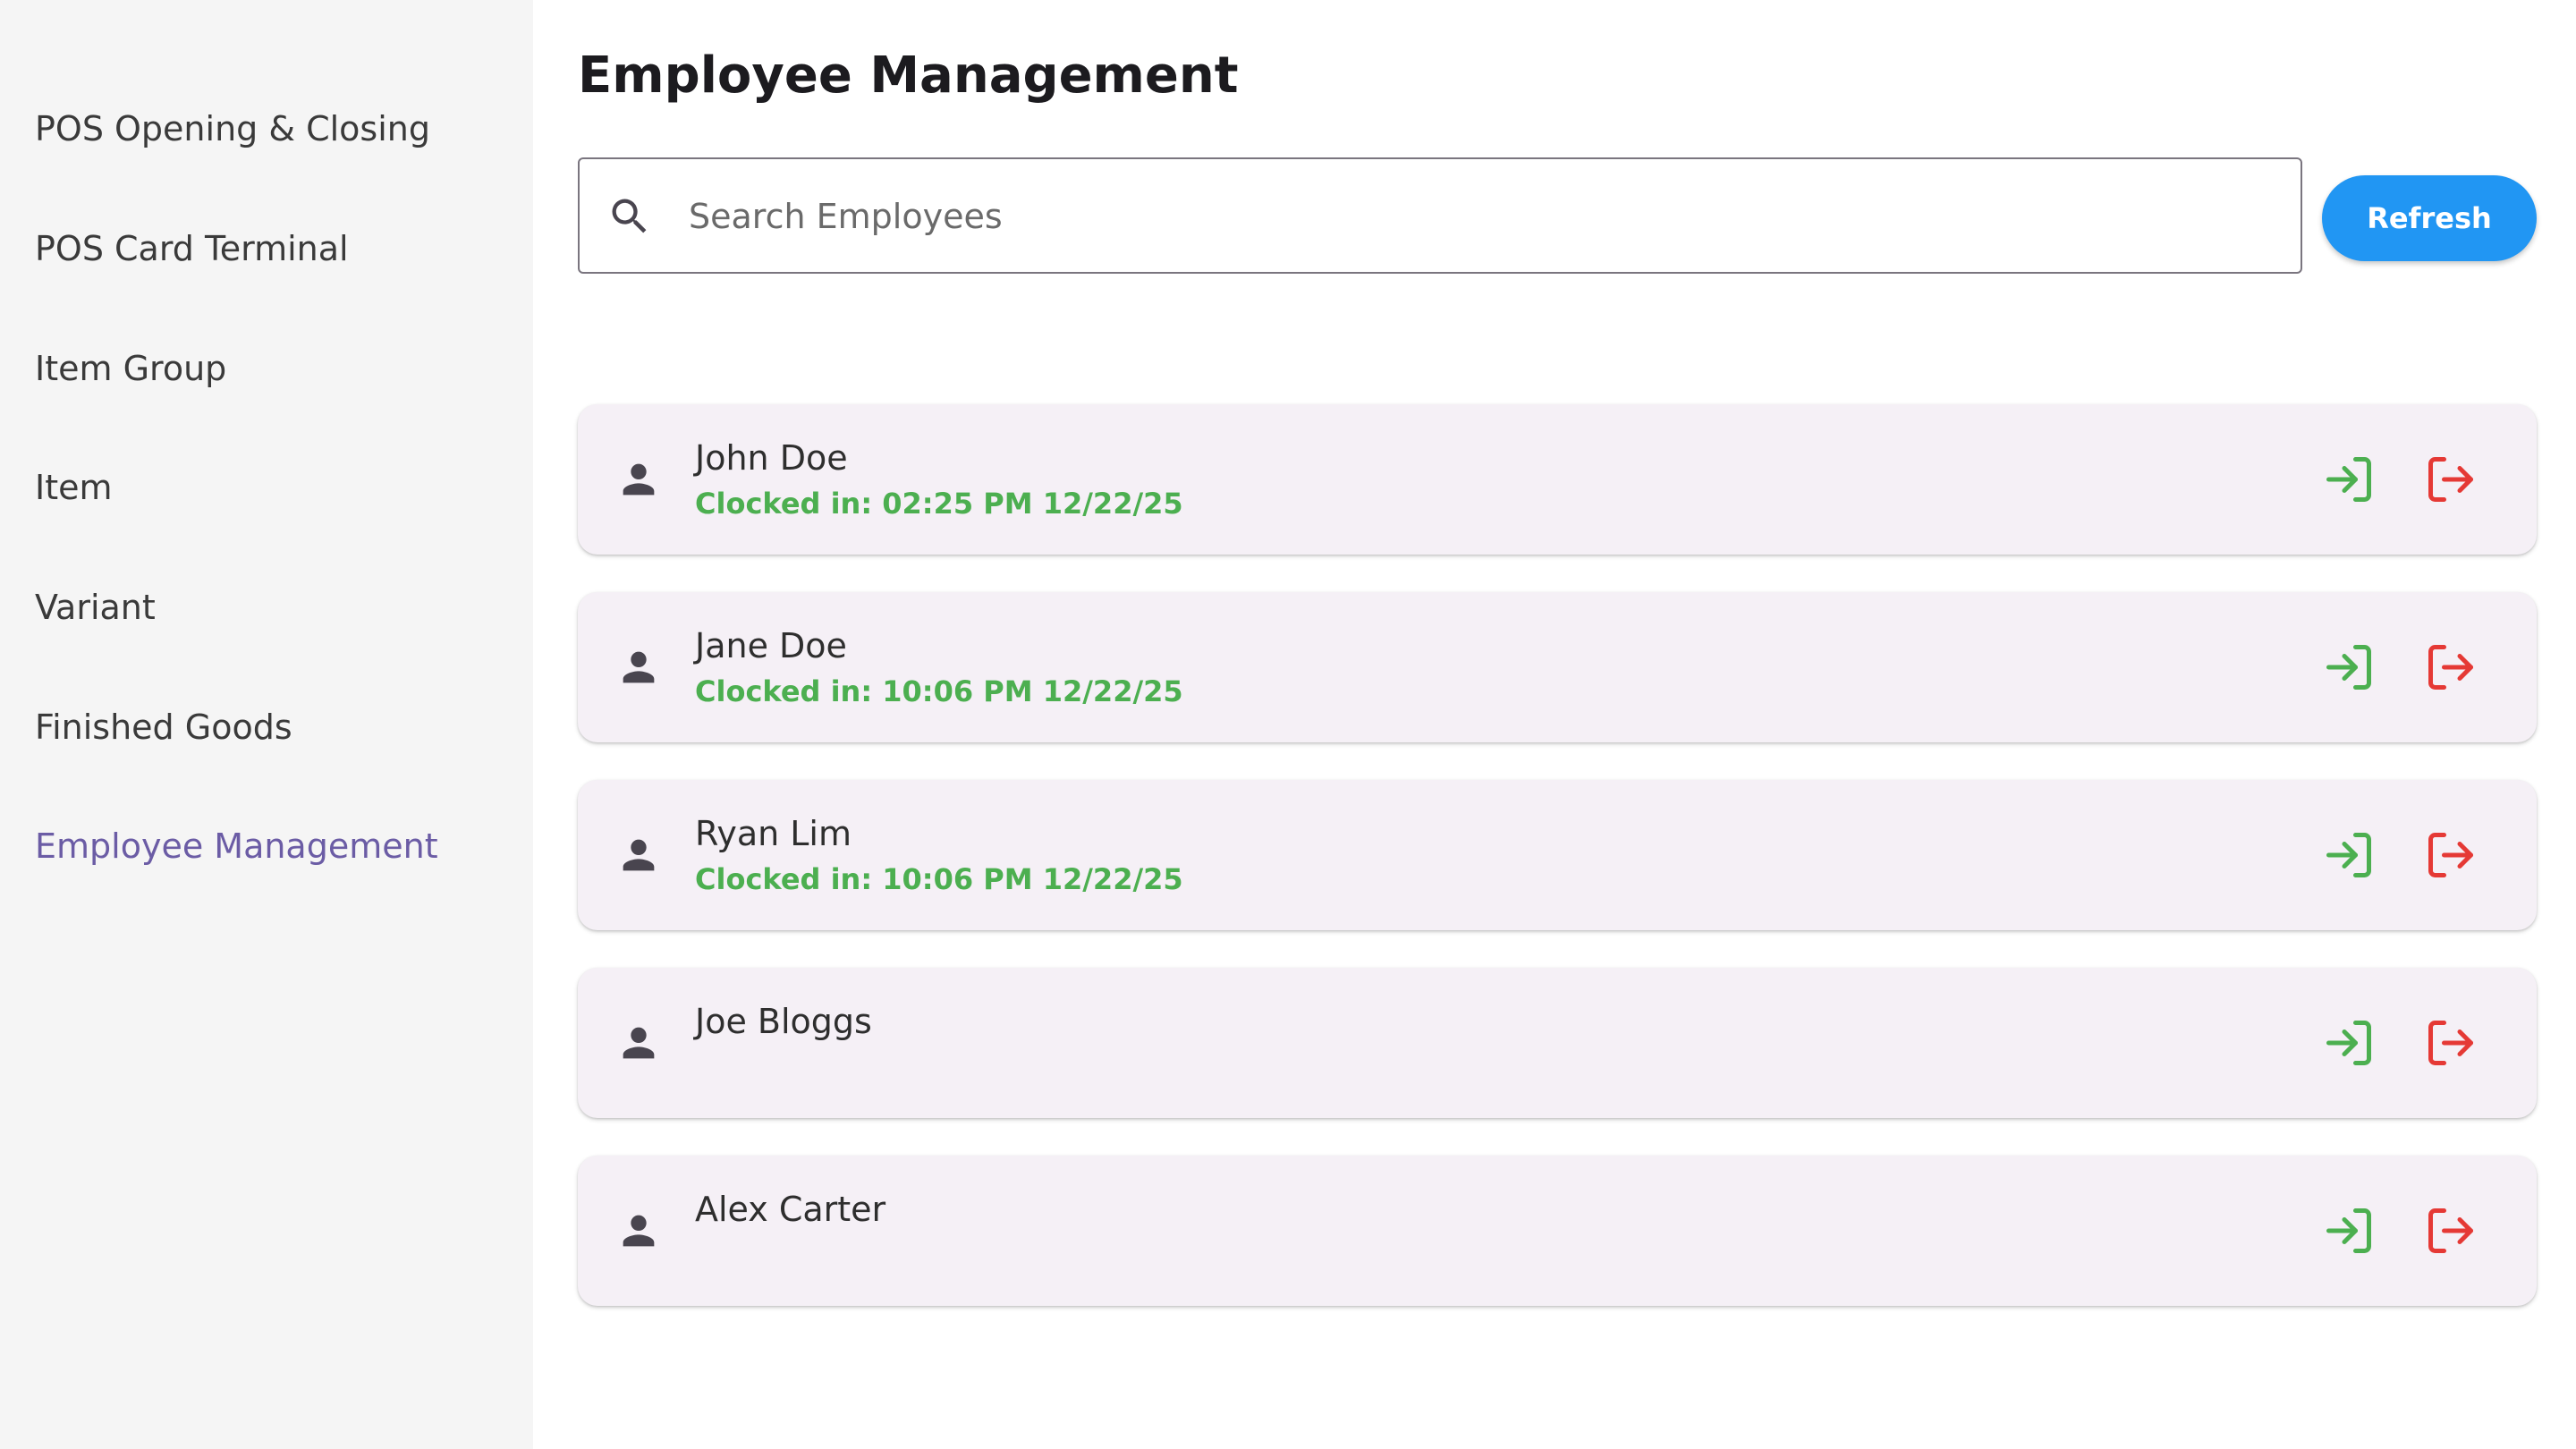  I want to click on employee-card: Joe Bloggs, so click(1557, 1043).